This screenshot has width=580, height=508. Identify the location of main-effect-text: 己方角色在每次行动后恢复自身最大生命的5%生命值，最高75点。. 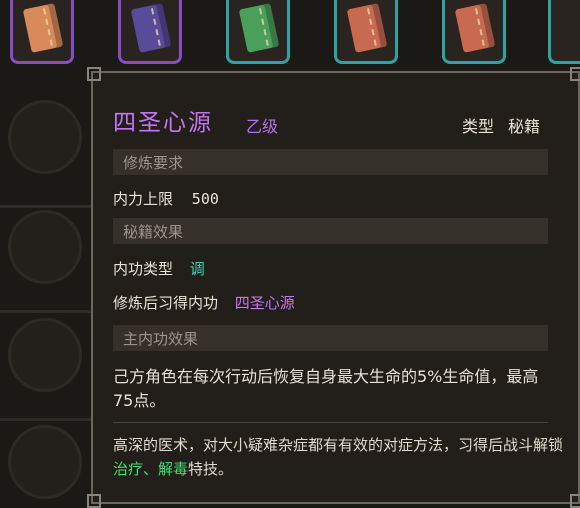
(326, 388).